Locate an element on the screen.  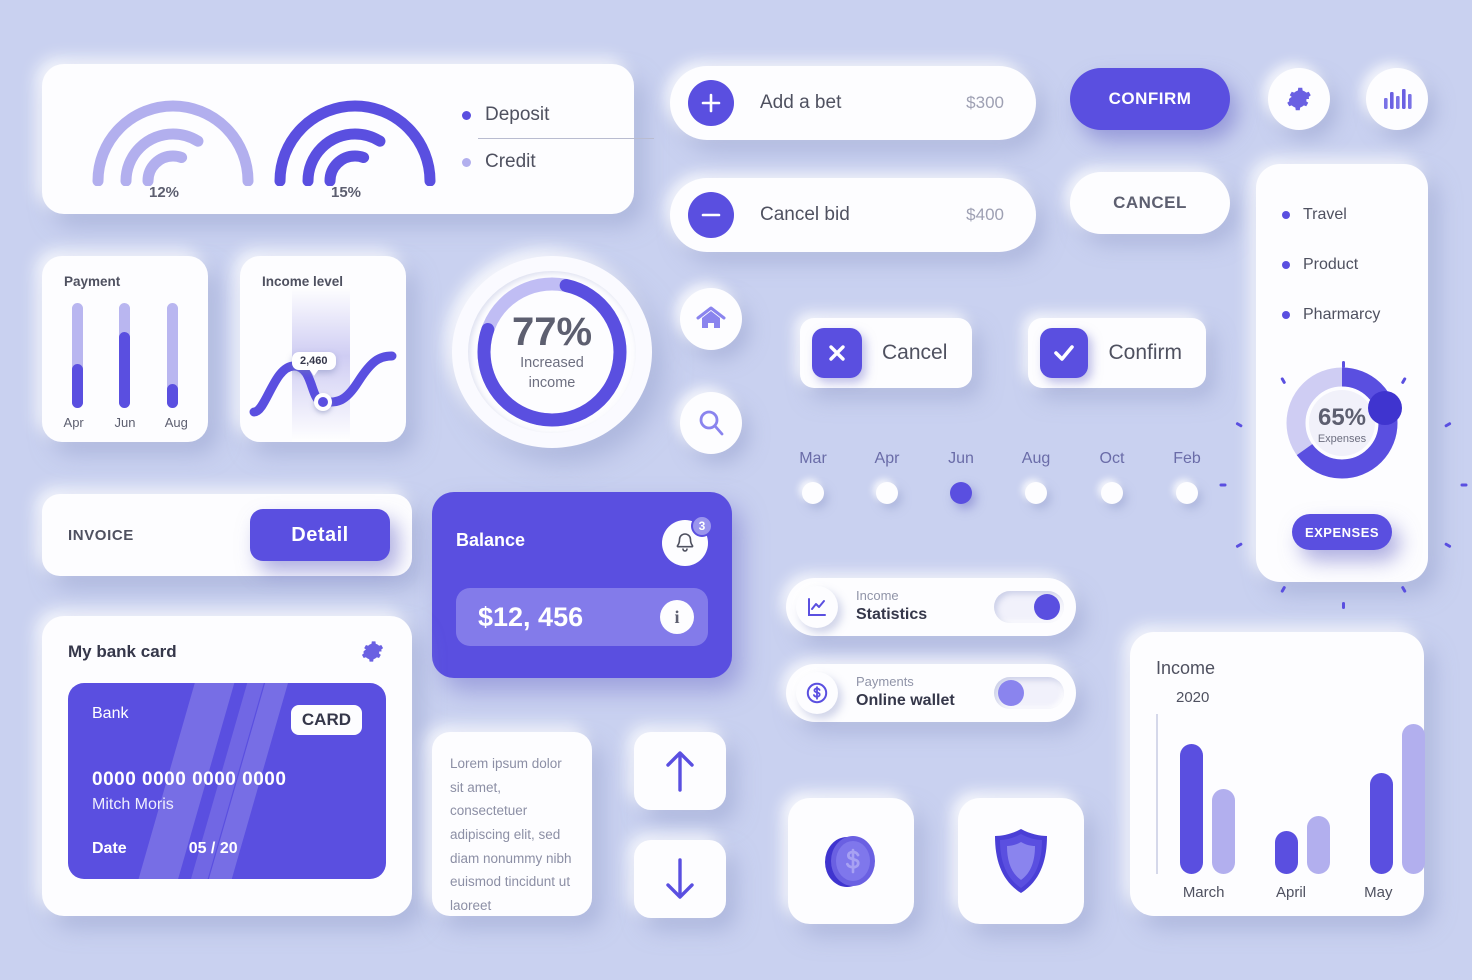
month-label-feb: Feb is located at coordinates (1187, 458).